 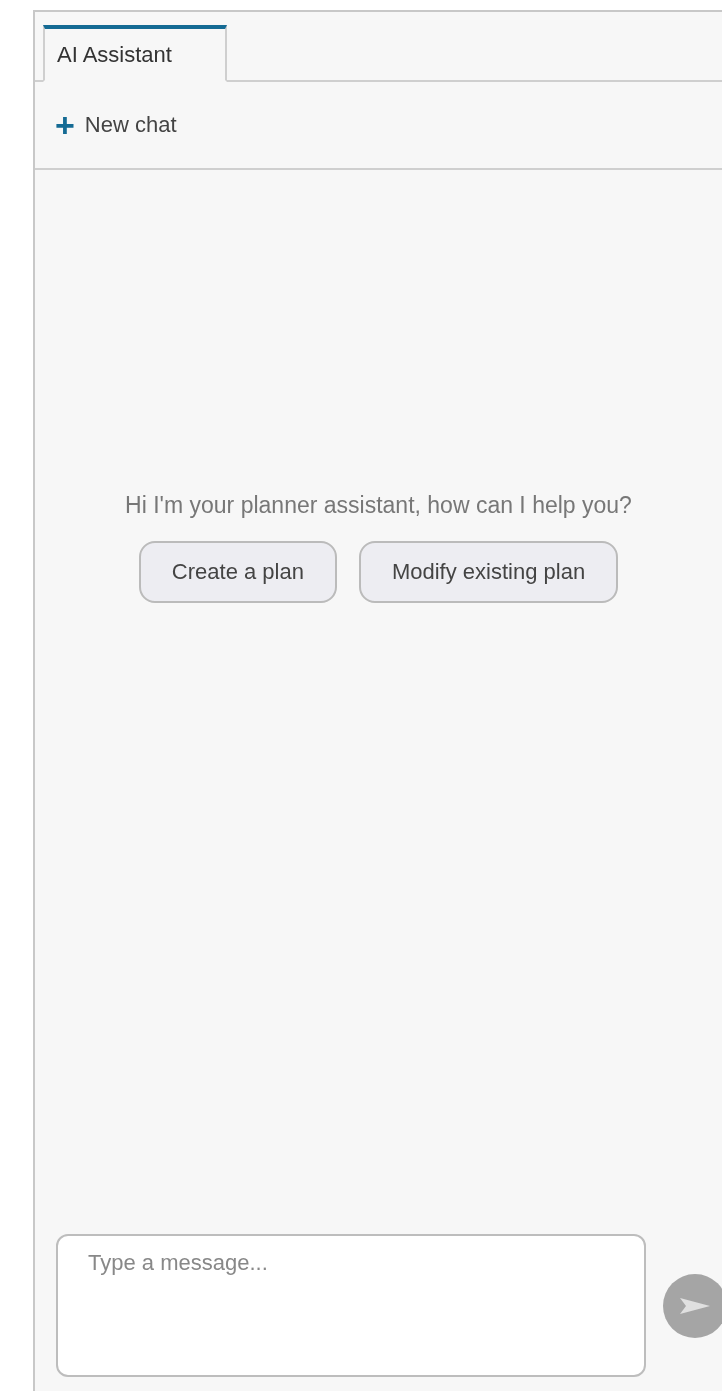 I want to click on suggestion-button: Modify existing plan, so click(x=488, y=572).